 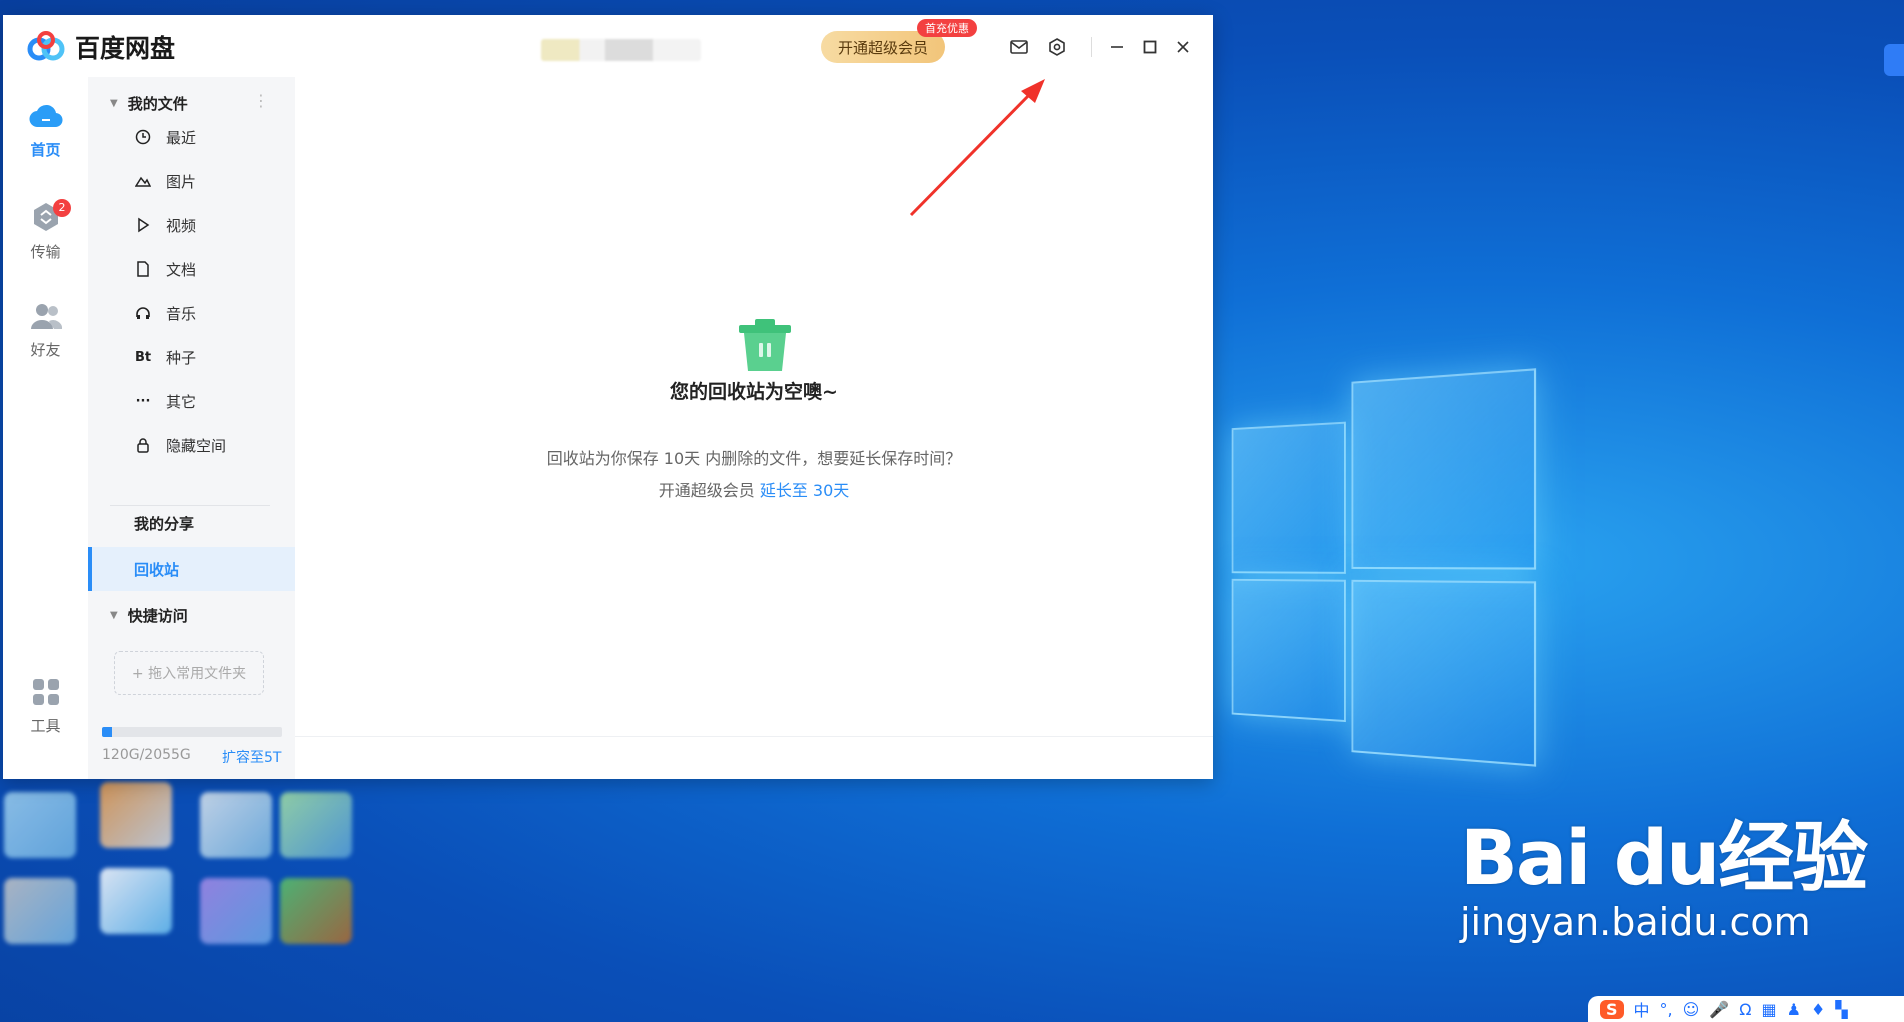 I want to click on group-my-files: ▼ 我的文件, so click(x=149, y=103).